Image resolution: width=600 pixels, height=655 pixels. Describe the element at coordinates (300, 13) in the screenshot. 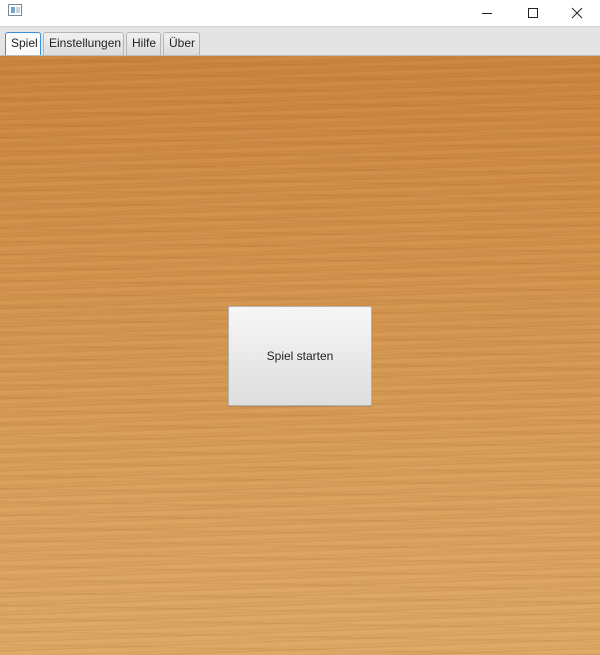

I see `title-bar` at that location.